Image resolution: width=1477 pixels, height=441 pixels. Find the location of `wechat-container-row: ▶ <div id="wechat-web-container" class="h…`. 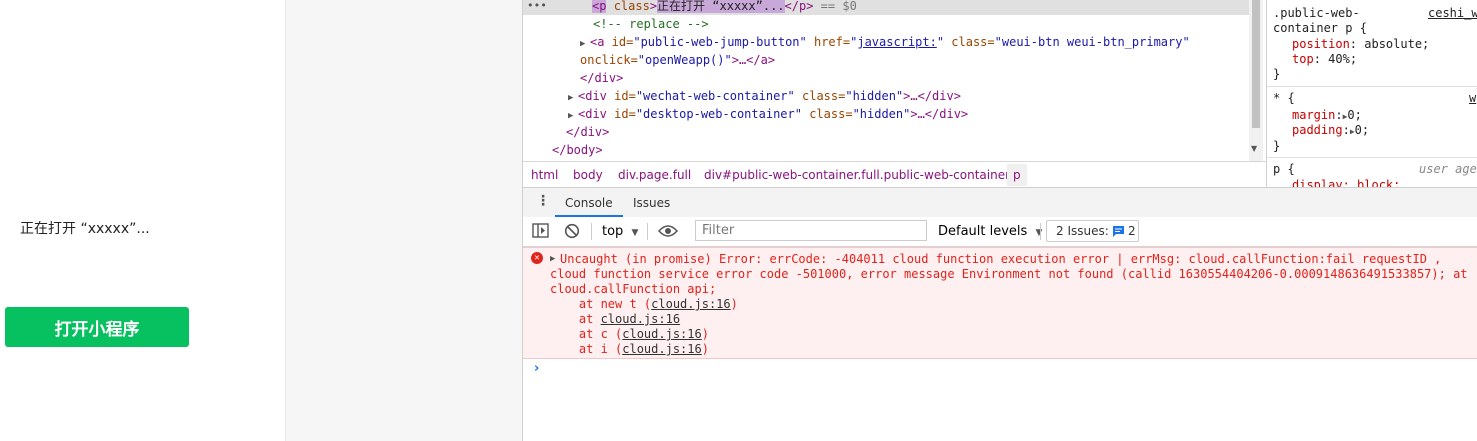

wechat-container-row: ▶ <div id="wechat-web-container" class="h… is located at coordinates (764, 96).